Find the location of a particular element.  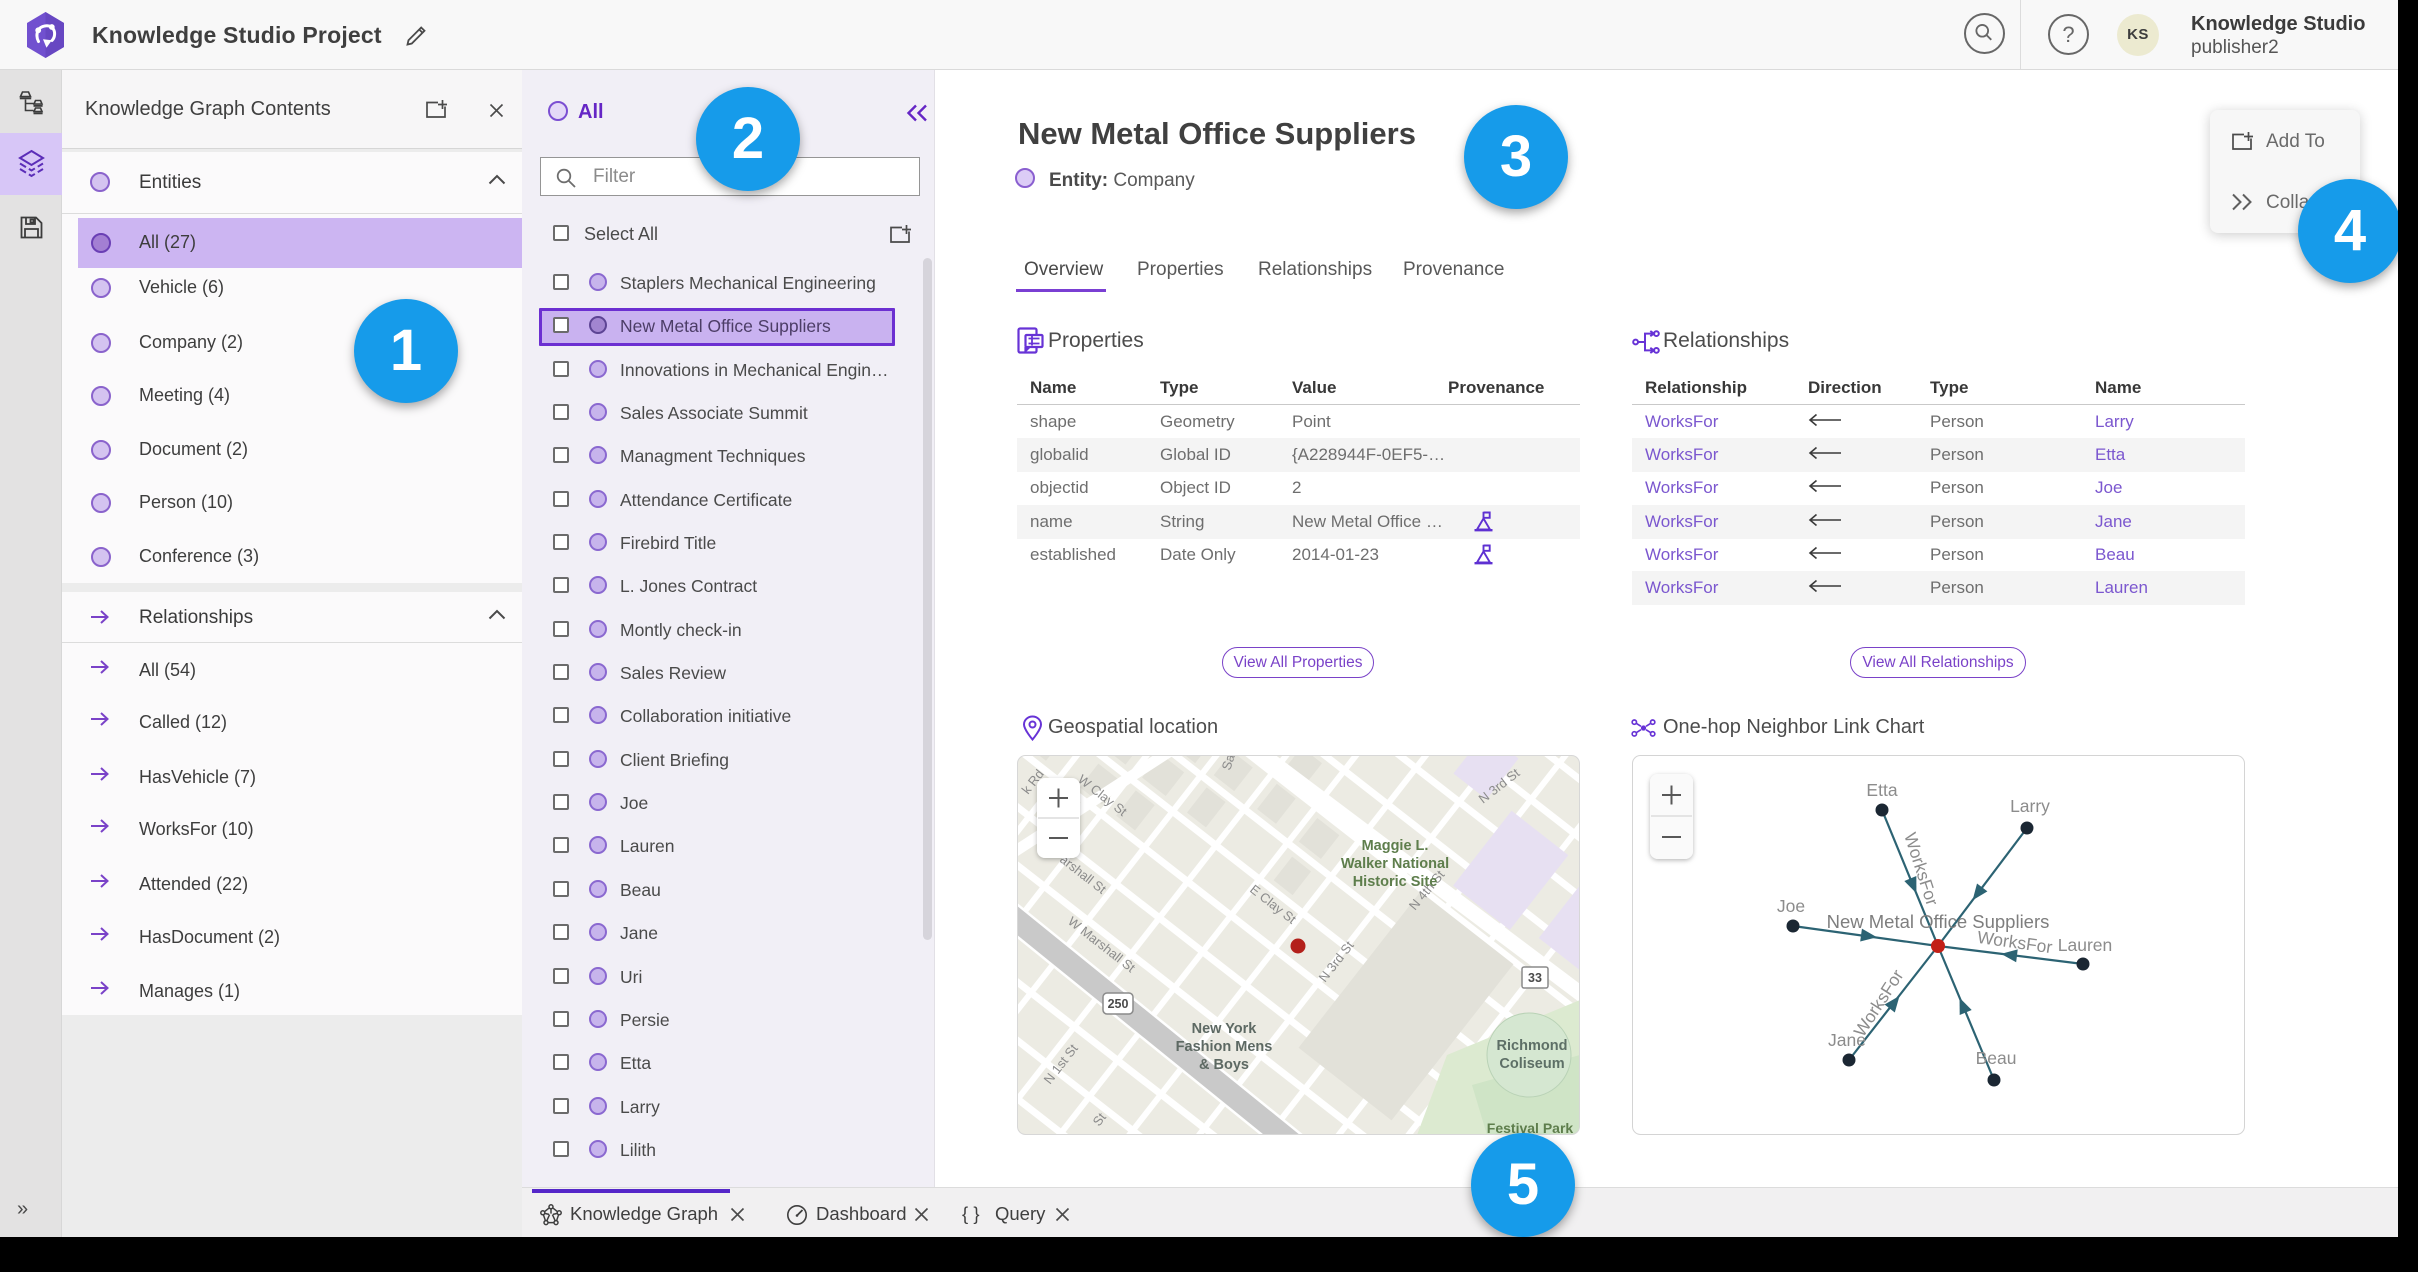

svg-text: & Boys is located at coordinates (1224, 1065).